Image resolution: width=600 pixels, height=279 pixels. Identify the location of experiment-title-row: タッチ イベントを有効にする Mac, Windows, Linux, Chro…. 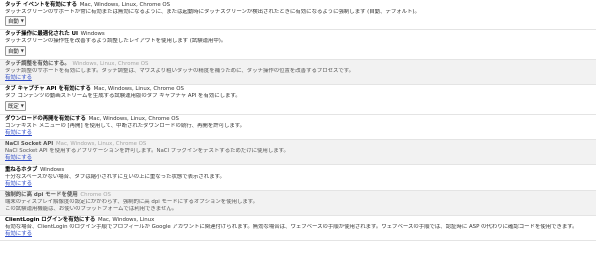
(301, 5).